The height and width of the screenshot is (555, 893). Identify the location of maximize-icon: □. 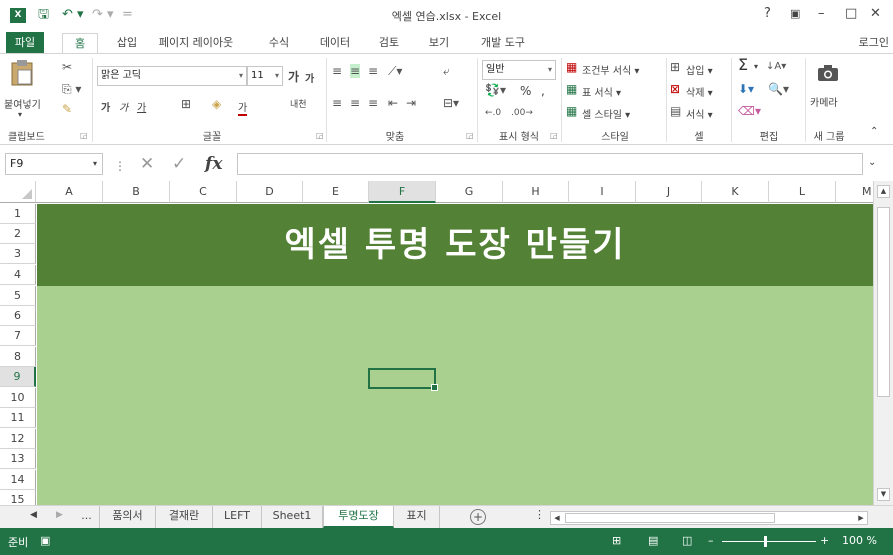
(851, 14).